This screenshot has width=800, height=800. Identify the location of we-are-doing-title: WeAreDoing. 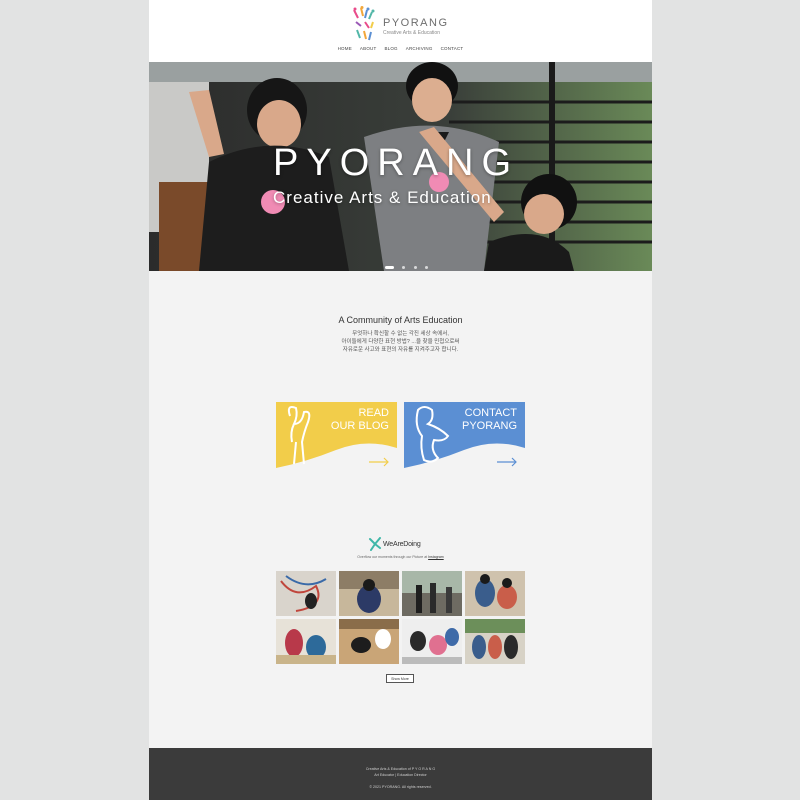
(402, 544).